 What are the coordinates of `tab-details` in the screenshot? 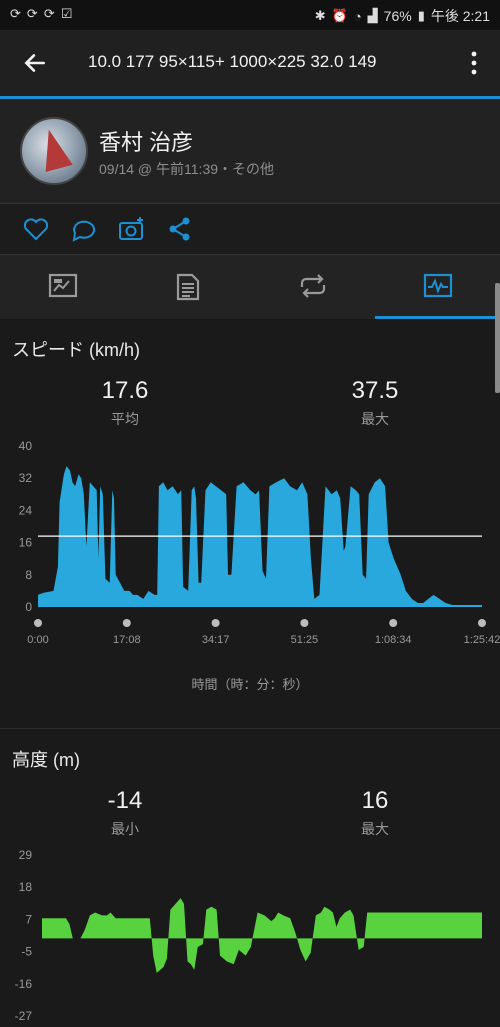 It's located at (187, 287).